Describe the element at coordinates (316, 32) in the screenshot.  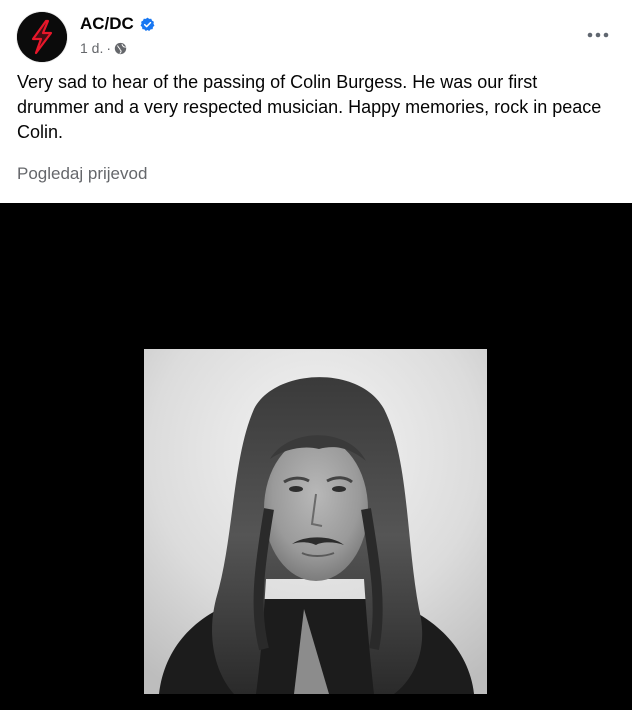
I see `post-header: AC/DC 1 d. ·` at that location.